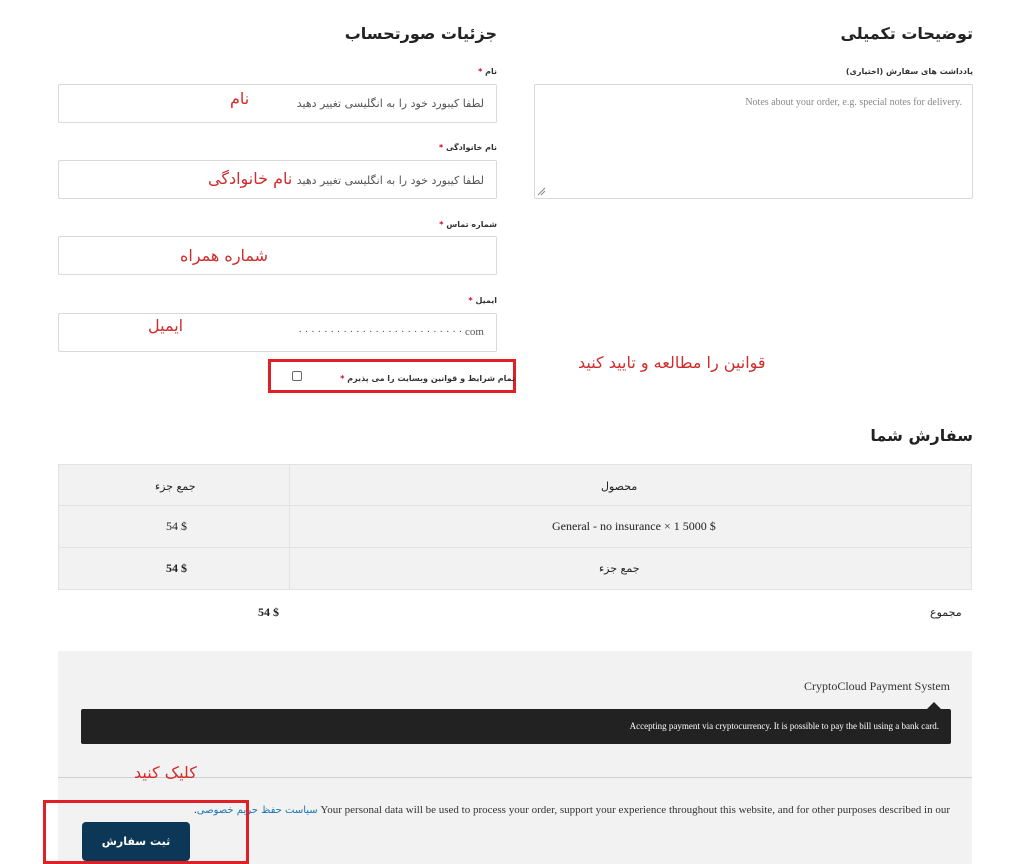 The width and height of the screenshot is (1035, 864). What do you see at coordinates (390, 180) in the screenshot?
I see `last-name-value: لطفا کیبورد خود را به انگلیسی تغییر دهید` at bounding box center [390, 180].